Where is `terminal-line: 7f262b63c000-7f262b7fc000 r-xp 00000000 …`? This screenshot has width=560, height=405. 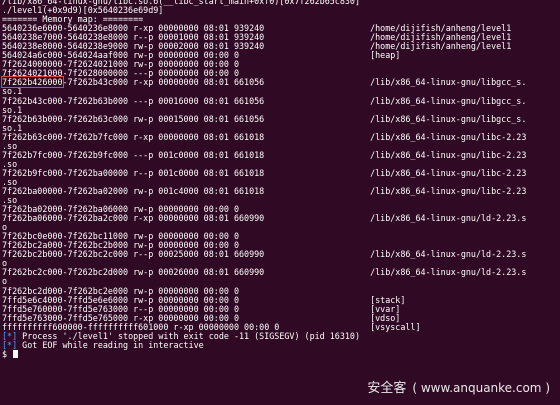
terminal-line: 7f262b63c000-7f262b7fc000 r-xp 00000000 … is located at coordinates (264, 136).